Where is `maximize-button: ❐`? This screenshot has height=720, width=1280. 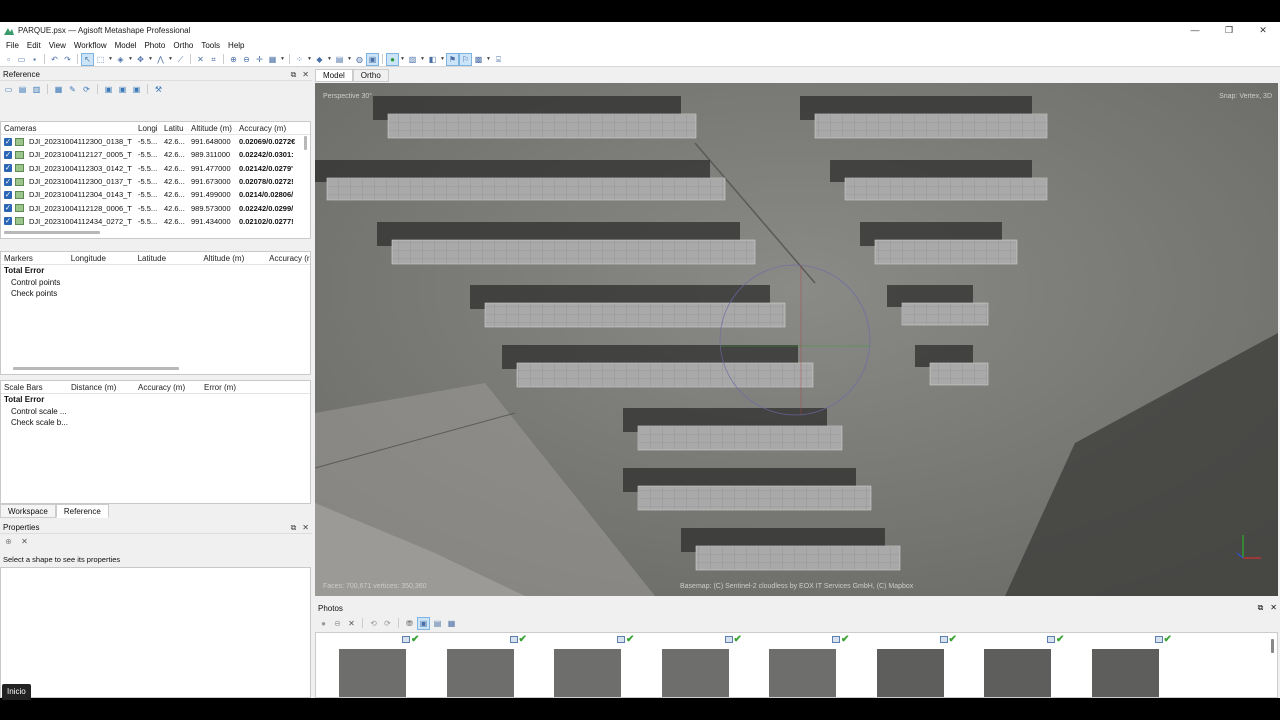 maximize-button: ❐ is located at coordinates (1229, 30).